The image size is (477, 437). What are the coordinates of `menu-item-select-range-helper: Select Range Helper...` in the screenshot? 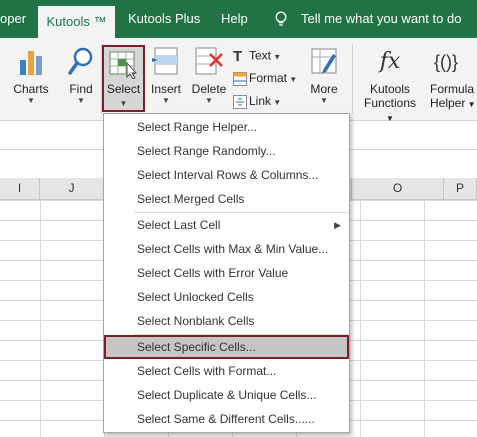 It's located at (226, 127).